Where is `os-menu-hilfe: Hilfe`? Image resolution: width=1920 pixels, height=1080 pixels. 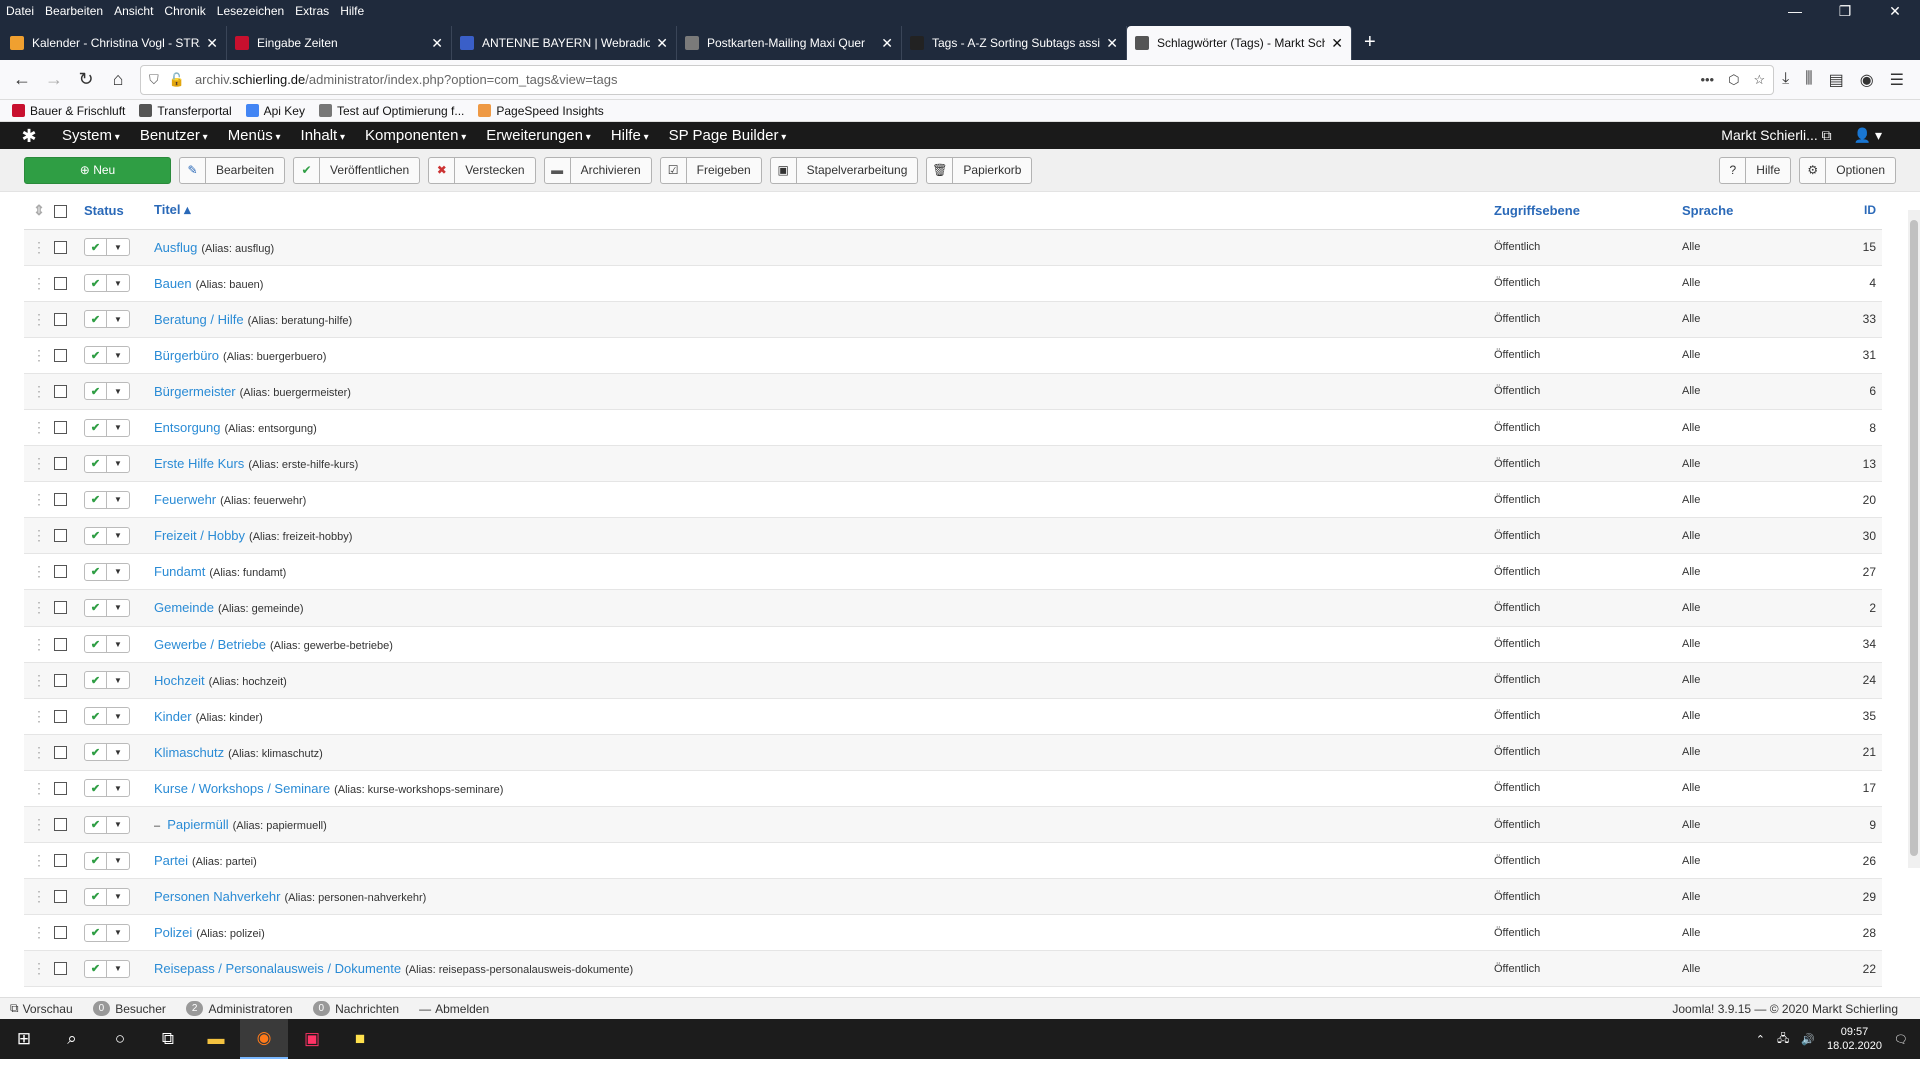
os-menu-hilfe: Hilfe is located at coordinates (352, 11).